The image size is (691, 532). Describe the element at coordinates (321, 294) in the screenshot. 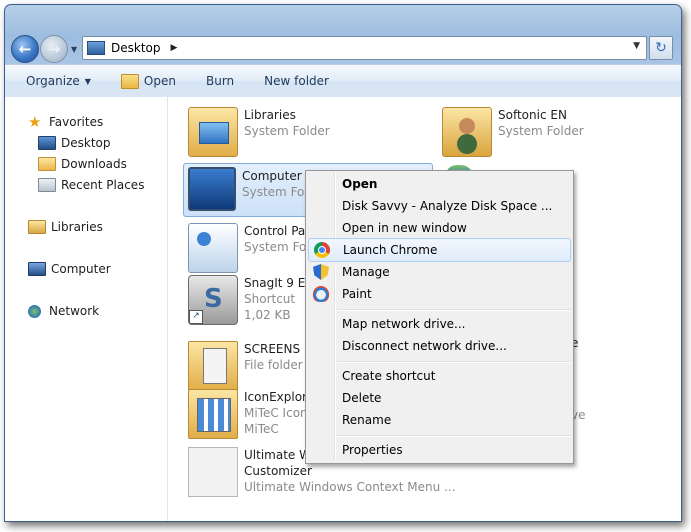

I see `paint-palette-icon` at that location.